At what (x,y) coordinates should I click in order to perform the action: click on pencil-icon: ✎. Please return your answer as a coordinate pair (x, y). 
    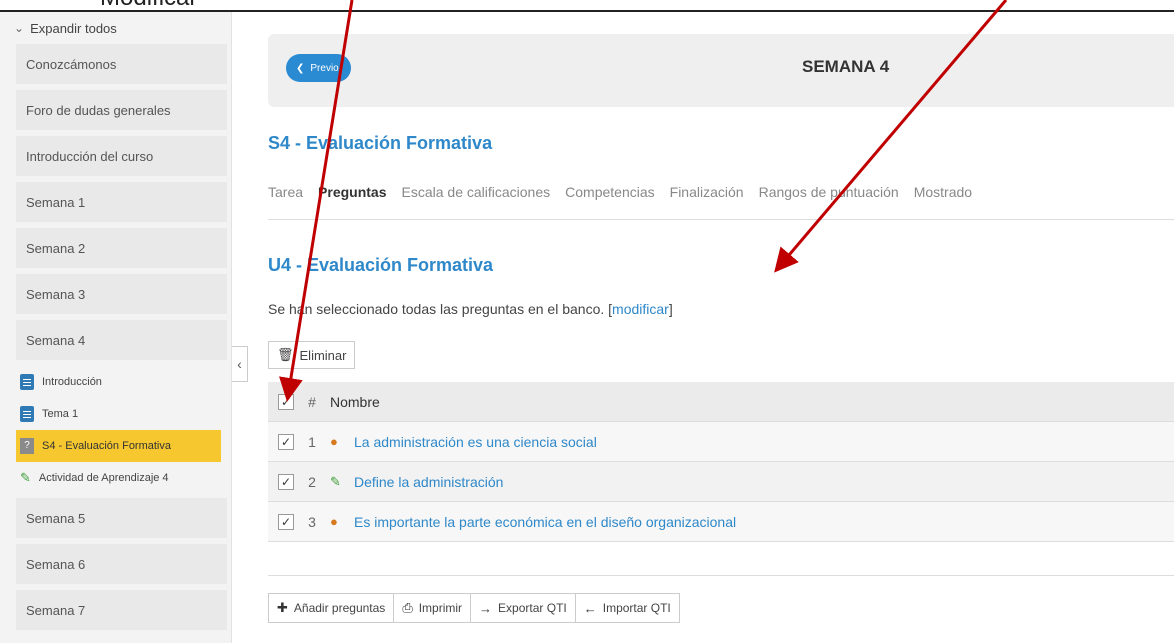
    Looking at the image, I should click on (25, 477).